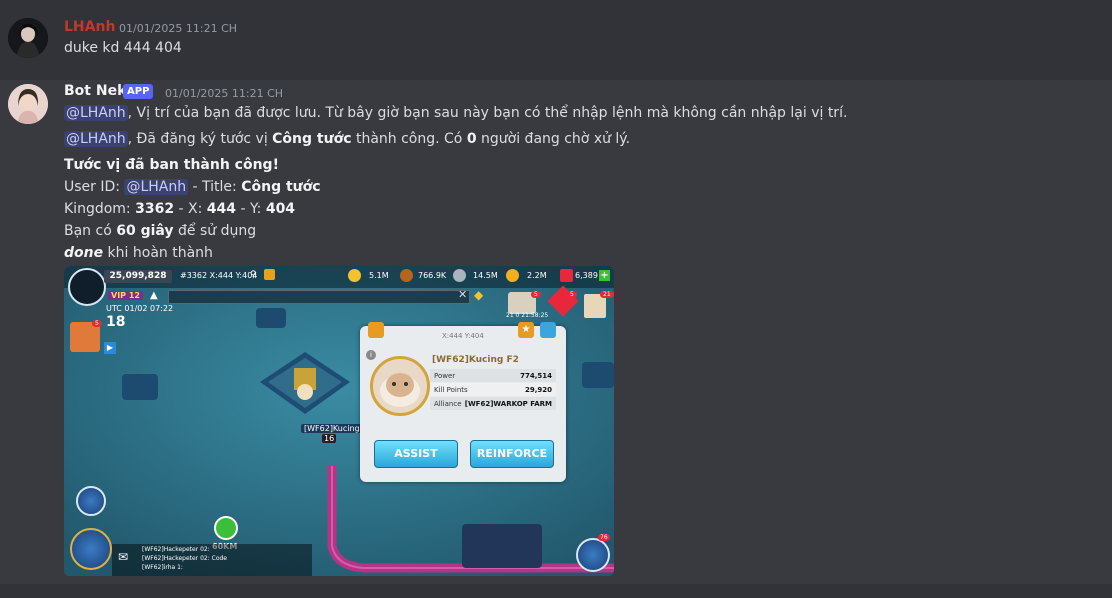 Image resolution: width=1112 pixels, height=598 pixels. I want to click on event-bar, so click(319, 297).